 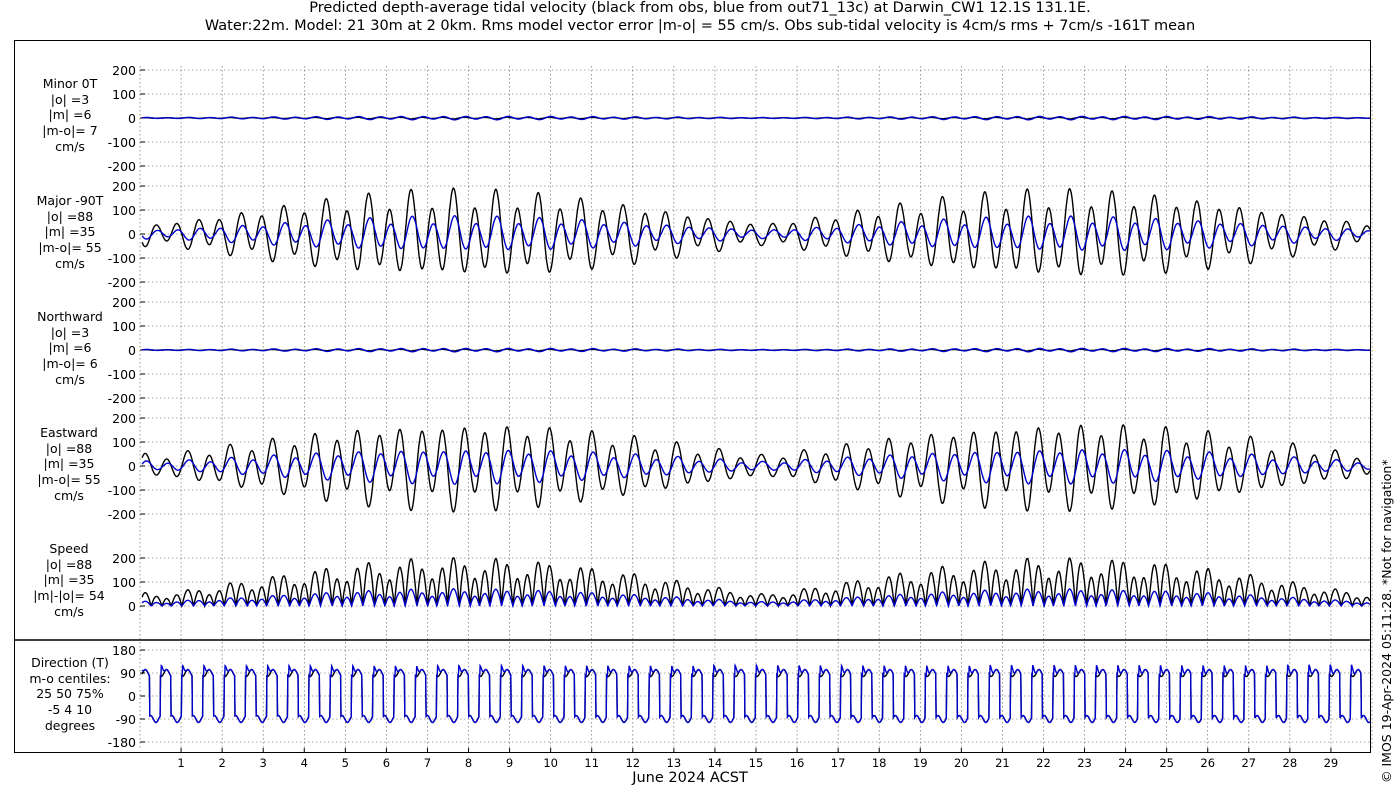 I want to click on x-tick-label: 19, so click(x=920, y=763).